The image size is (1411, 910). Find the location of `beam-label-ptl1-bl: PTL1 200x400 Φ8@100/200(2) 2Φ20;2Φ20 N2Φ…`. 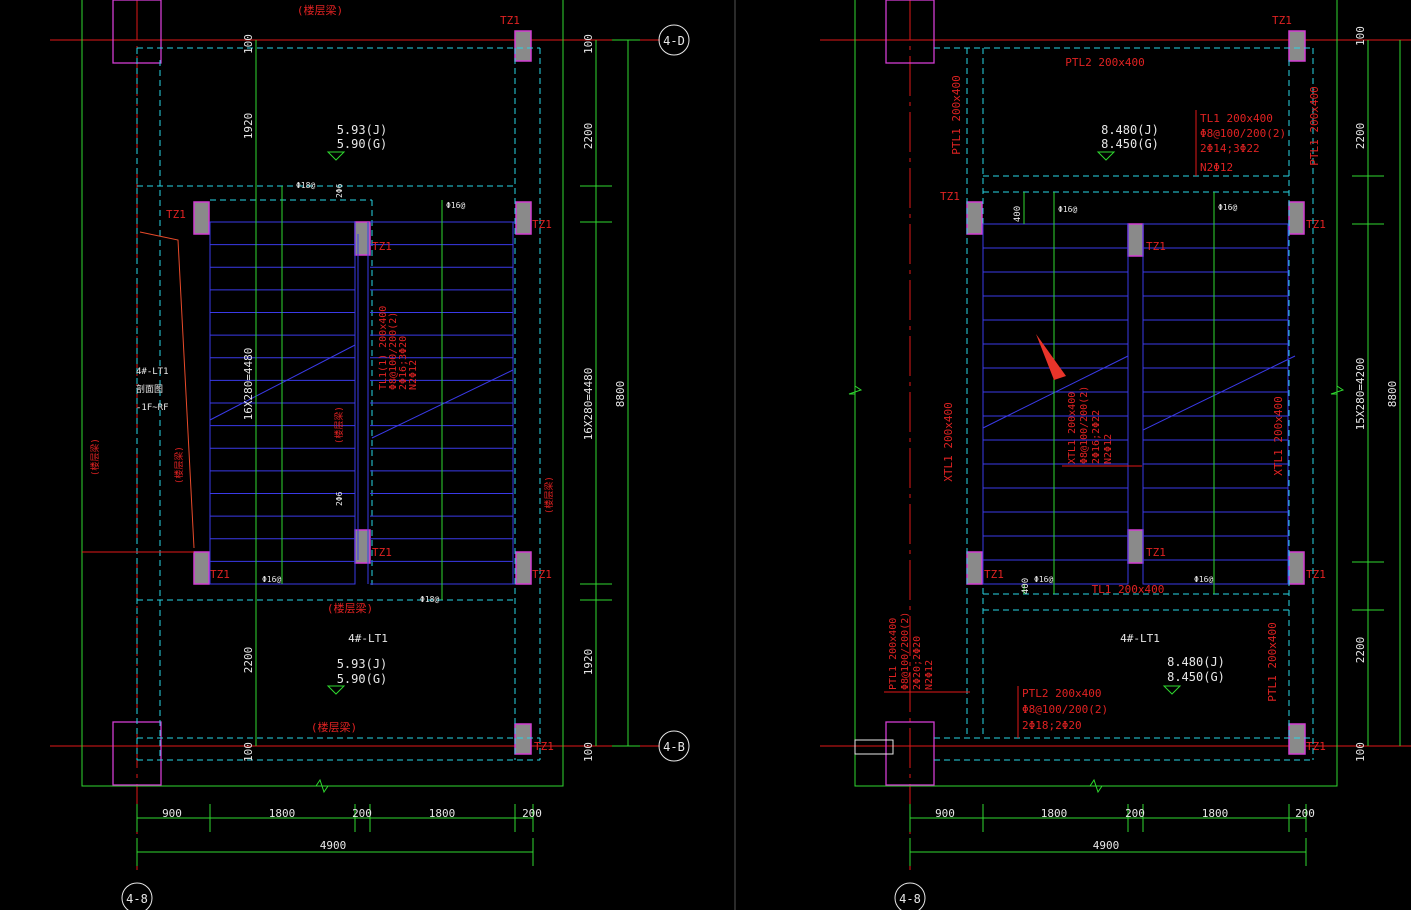

beam-label-ptl1-bl: PTL1 200x400 Φ8@100/200(2) 2Φ20;2Φ20 N2Φ… is located at coordinates (911, 651).